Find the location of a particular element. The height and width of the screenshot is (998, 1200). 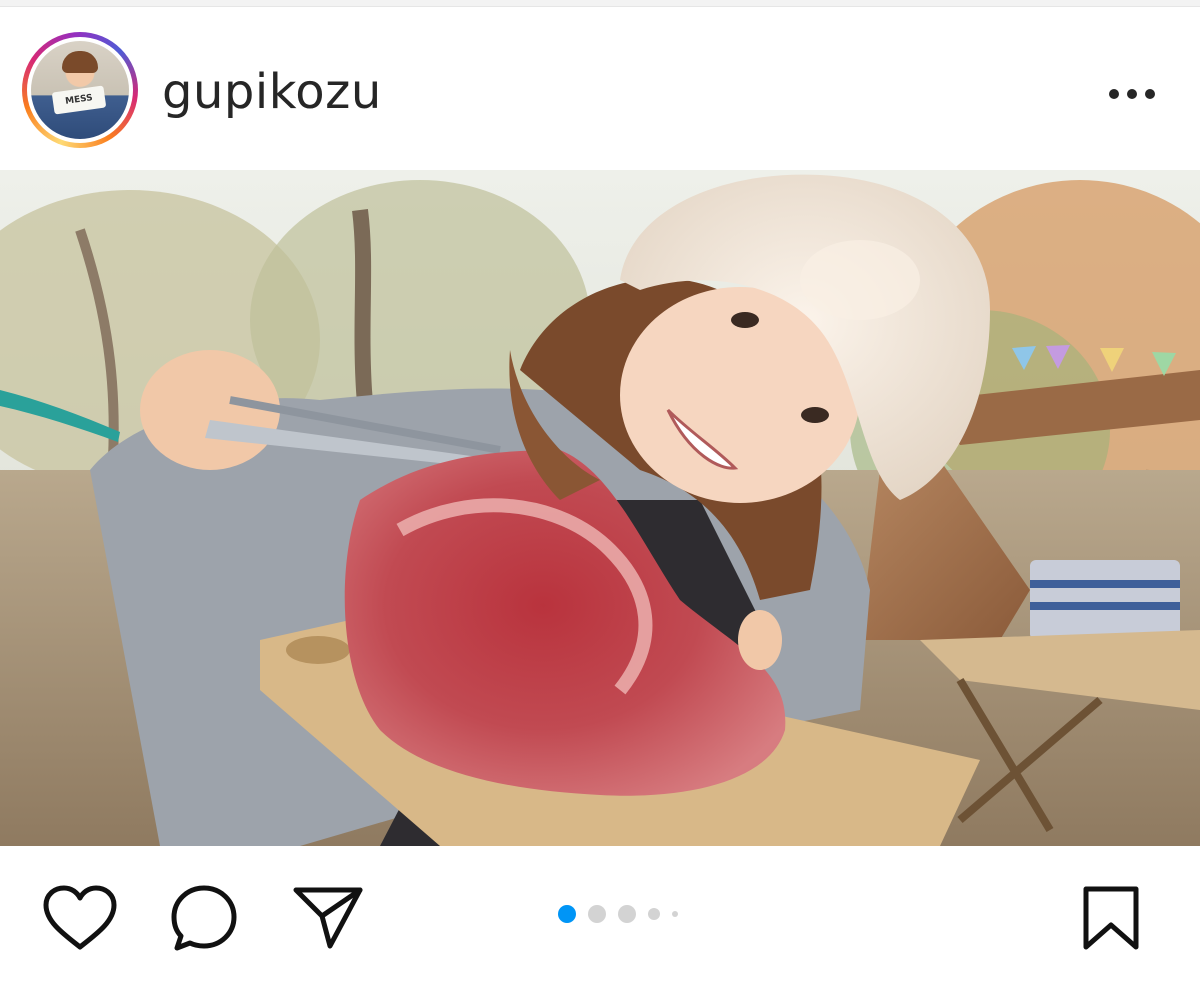

paper-plane-icon is located at coordinates (328, 918).